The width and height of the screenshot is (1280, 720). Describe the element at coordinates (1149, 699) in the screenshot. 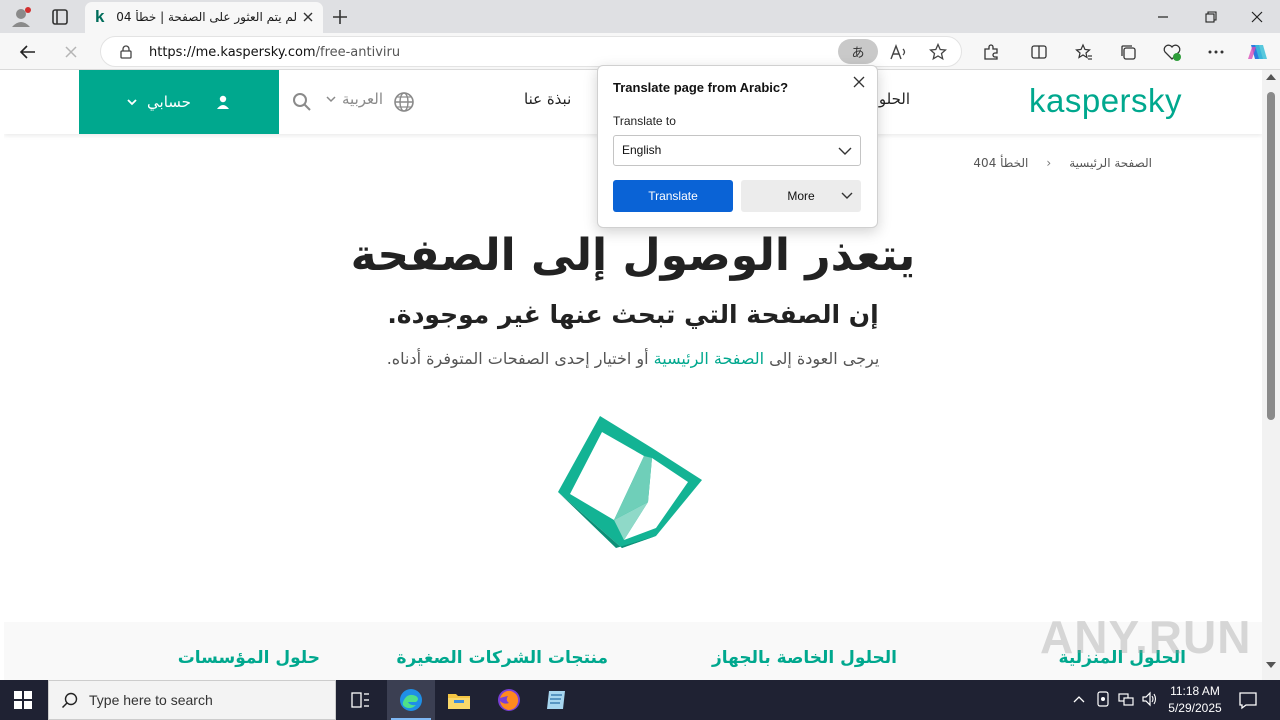

I see `tray-volume-icon` at that location.